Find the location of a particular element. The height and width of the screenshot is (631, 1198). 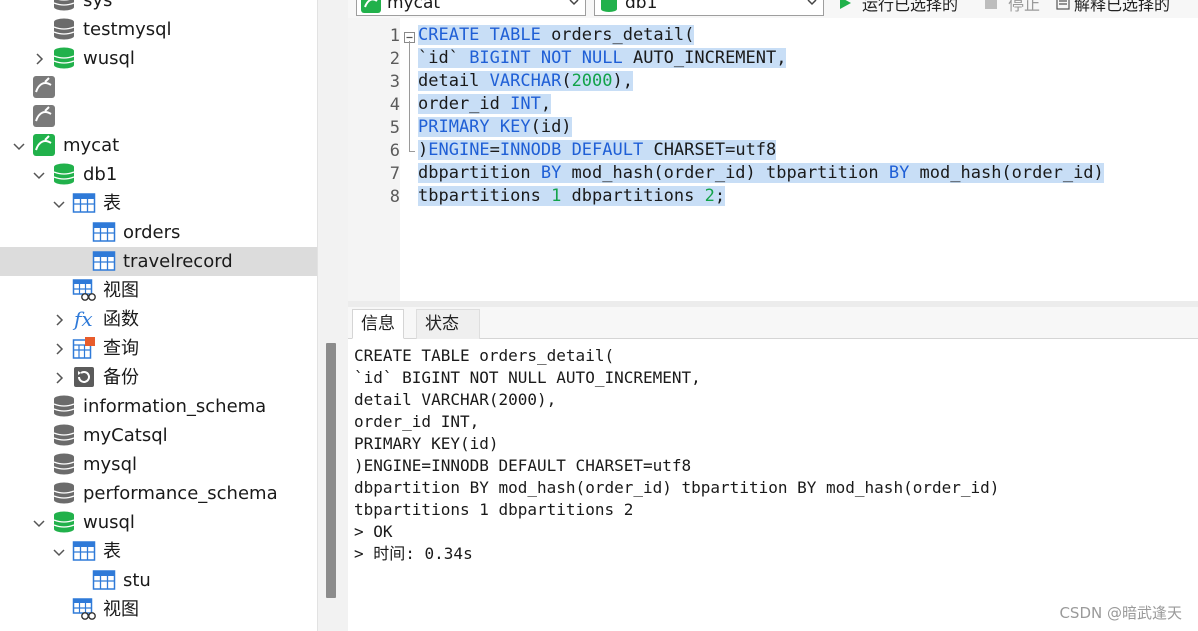

selection-highlight: PRIMARY KEY(id) is located at coordinates (495, 127).